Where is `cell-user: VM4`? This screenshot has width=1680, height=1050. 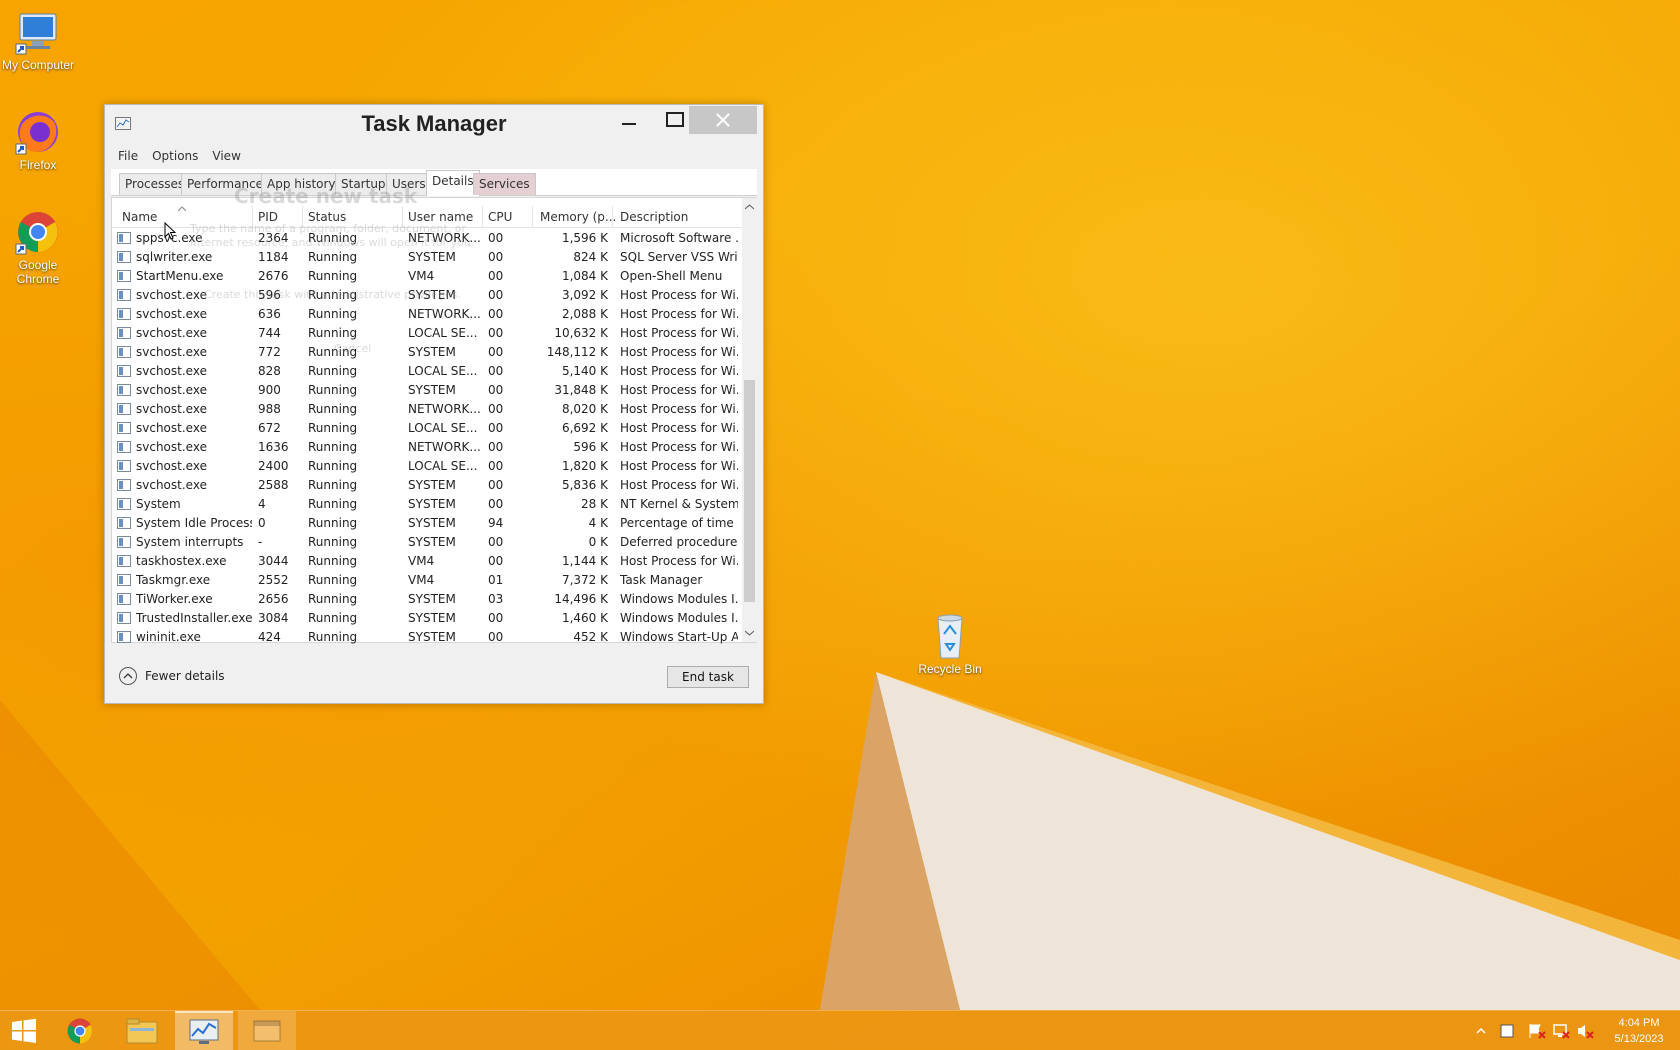
cell-user: VM4 is located at coordinates (421, 276).